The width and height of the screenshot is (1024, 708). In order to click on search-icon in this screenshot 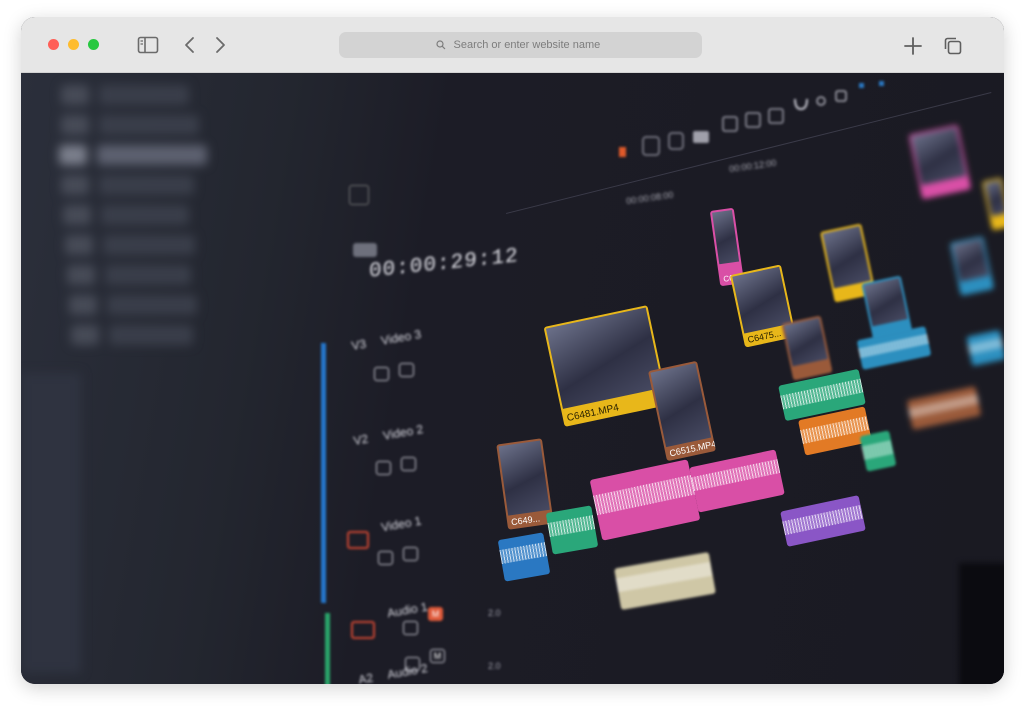, I will do `click(440, 45)`.